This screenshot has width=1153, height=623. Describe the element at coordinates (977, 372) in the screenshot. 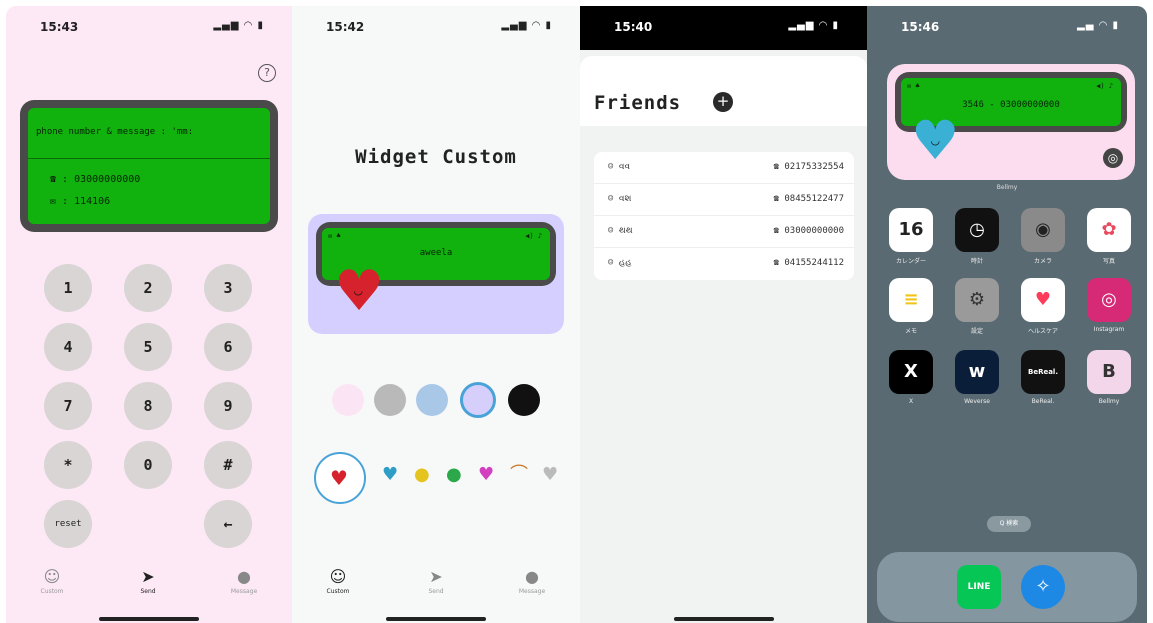

I see `weverse-app-icon: w` at that location.